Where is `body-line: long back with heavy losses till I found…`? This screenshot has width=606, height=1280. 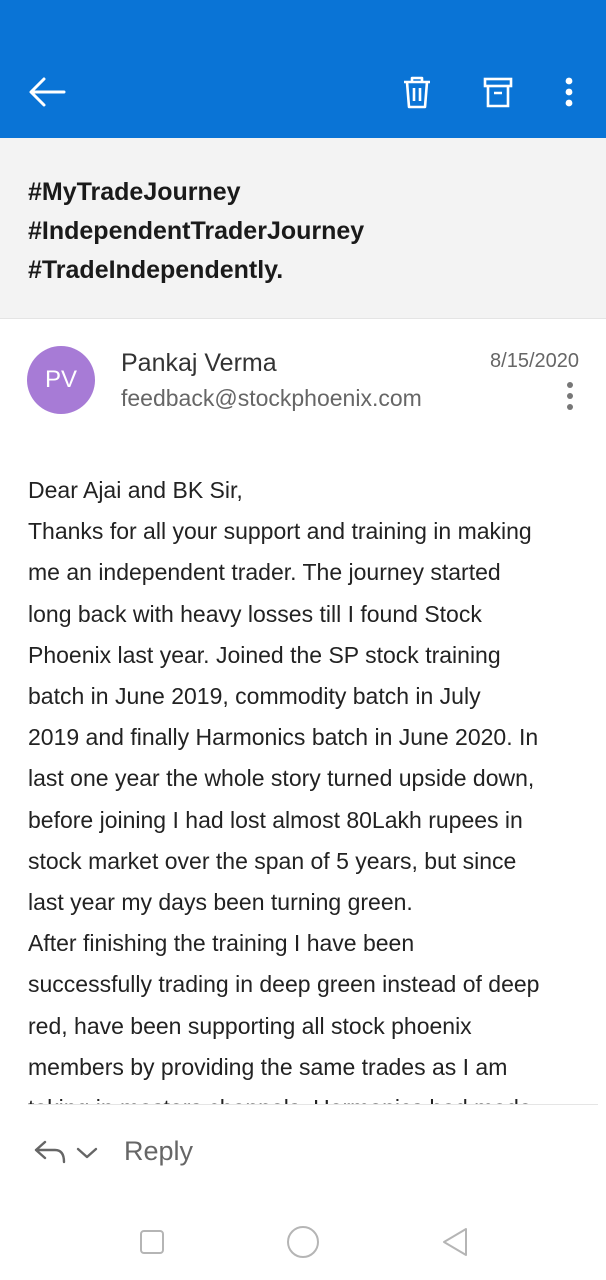 body-line: long back with heavy losses till I found… is located at coordinates (255, 613).